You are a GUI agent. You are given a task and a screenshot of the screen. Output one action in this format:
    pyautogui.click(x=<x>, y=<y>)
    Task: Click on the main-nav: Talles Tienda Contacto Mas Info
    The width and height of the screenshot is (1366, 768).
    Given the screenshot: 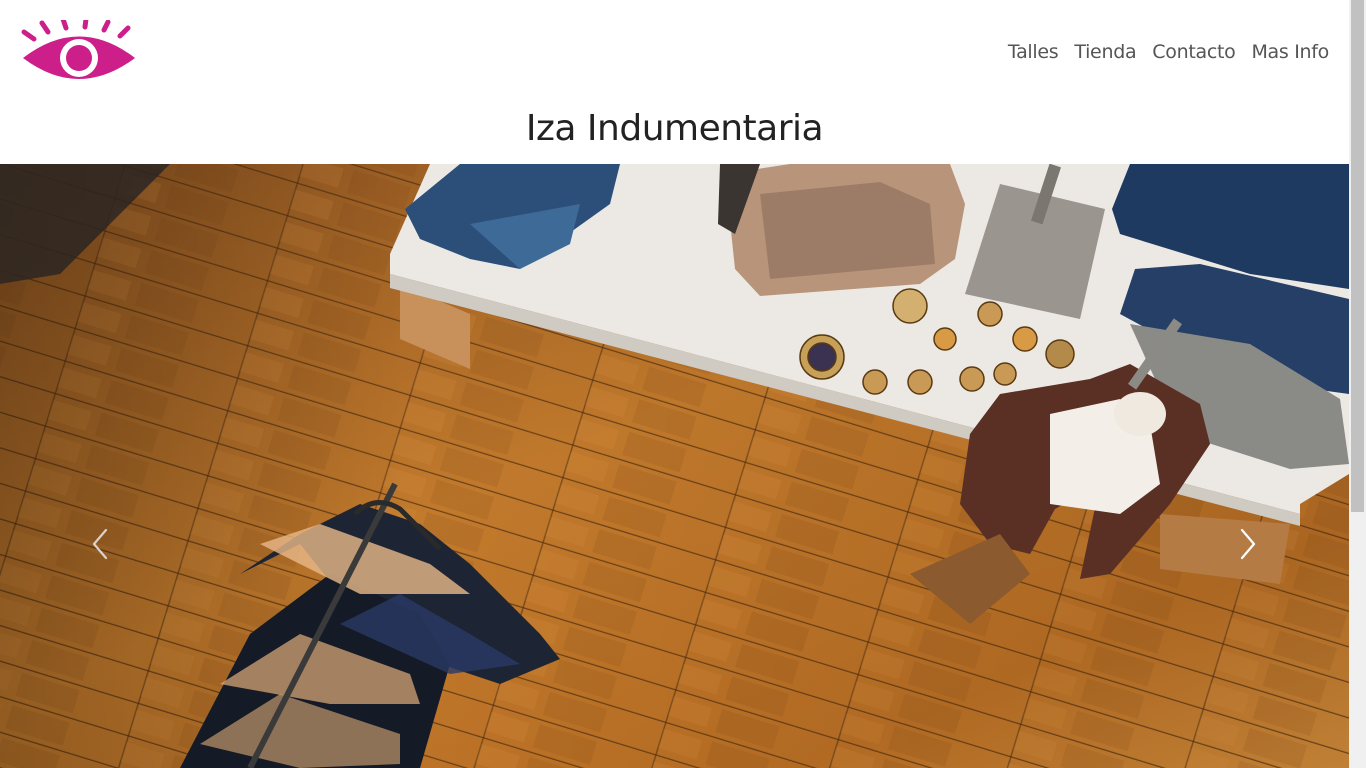 What is the action you would take?
    pyautogui.click(x=1168, y=52)
    